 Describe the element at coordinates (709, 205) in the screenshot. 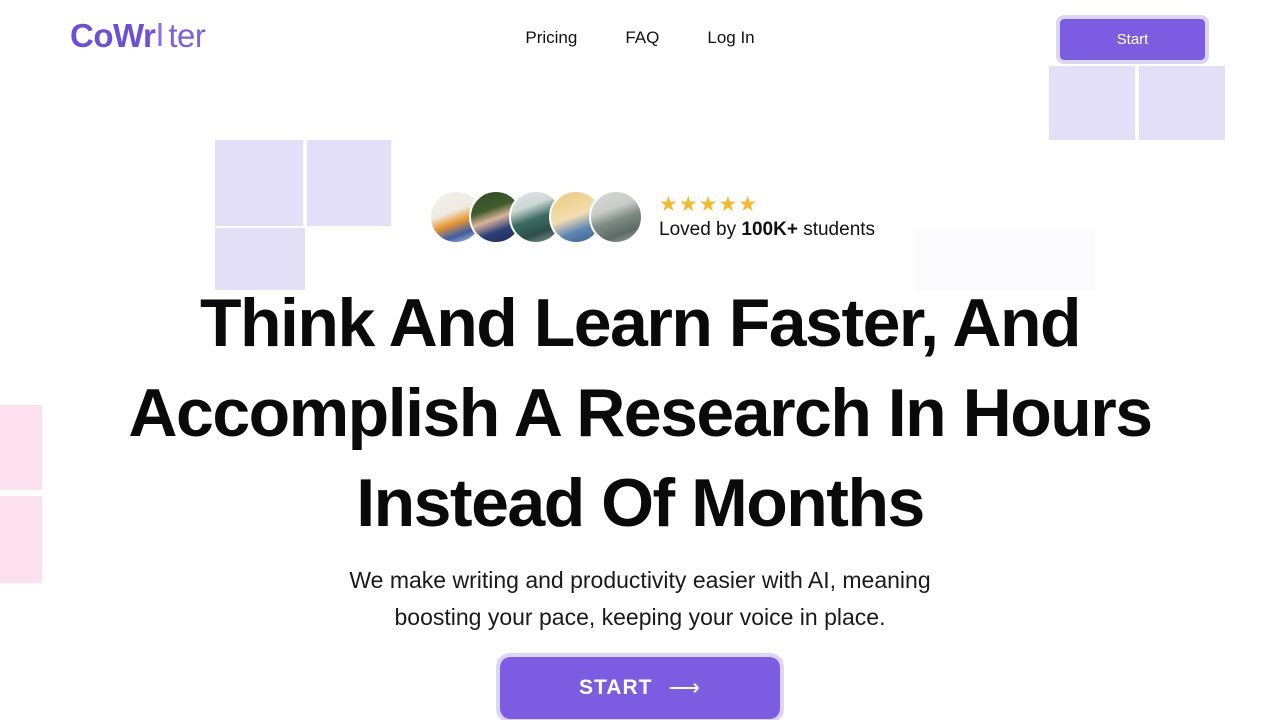

I see `star-rating-icon: ★★★★★` at that location.